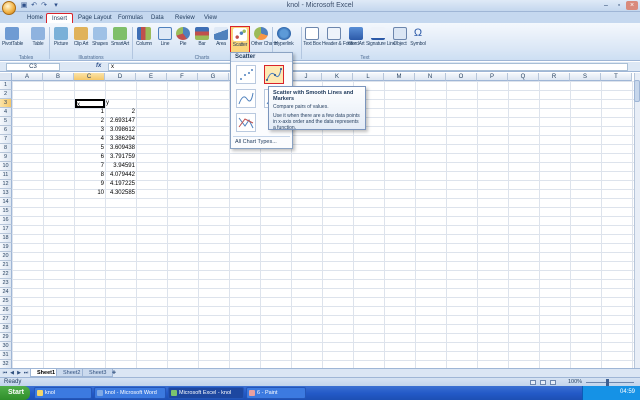 The width and height of the screenshot is (640, 400). What do you see at coordinates (90, 139) in the screenshot?
I see `cell-x-value: 4` at bounding box center [90, 139].